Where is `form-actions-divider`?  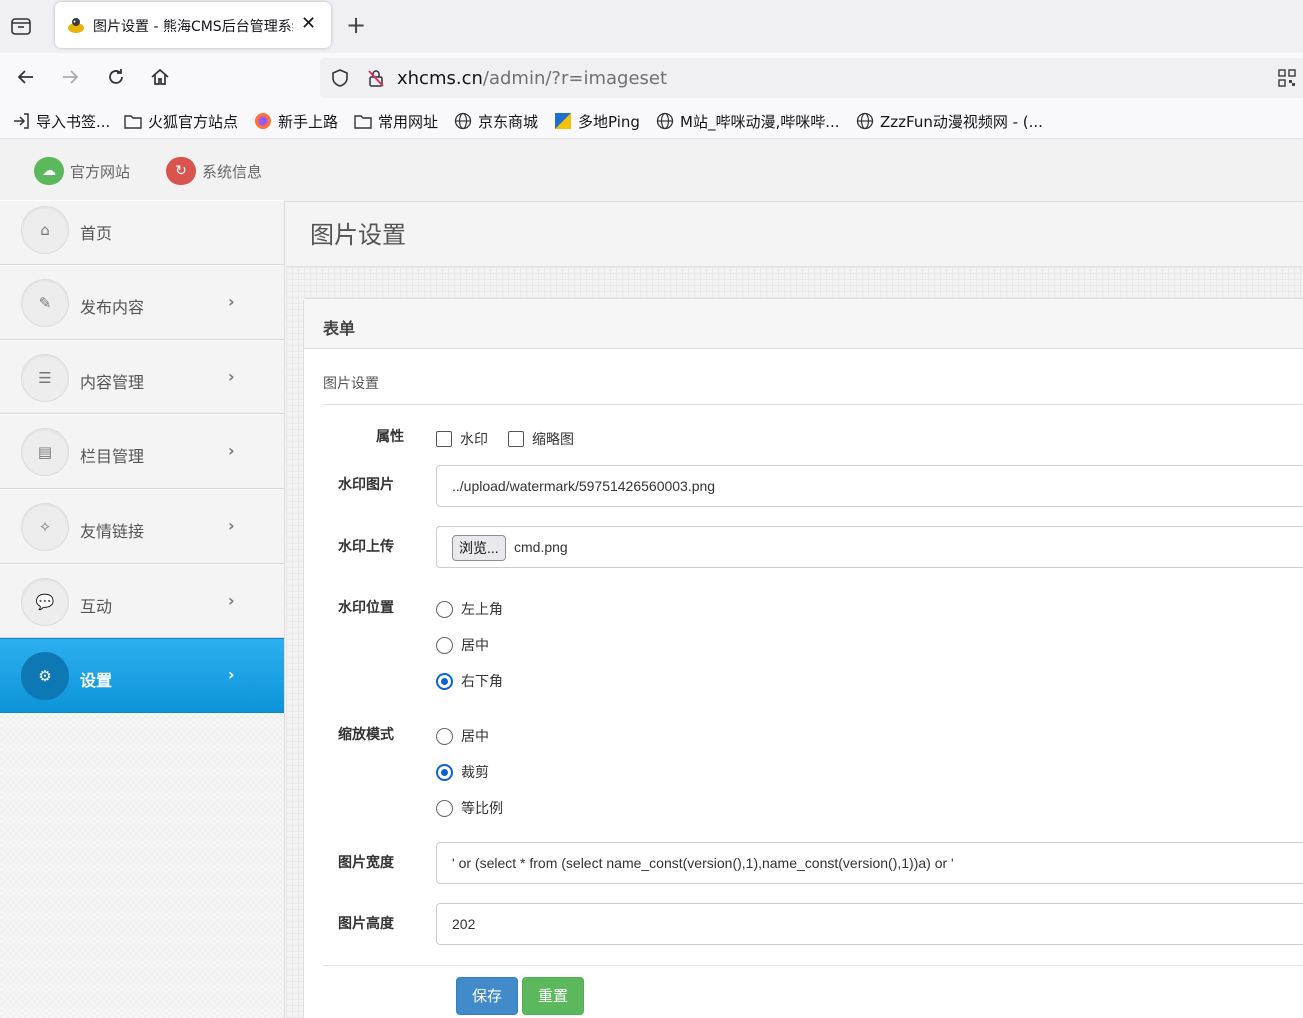 form-actions-divider is located at coordinates (813, 965).